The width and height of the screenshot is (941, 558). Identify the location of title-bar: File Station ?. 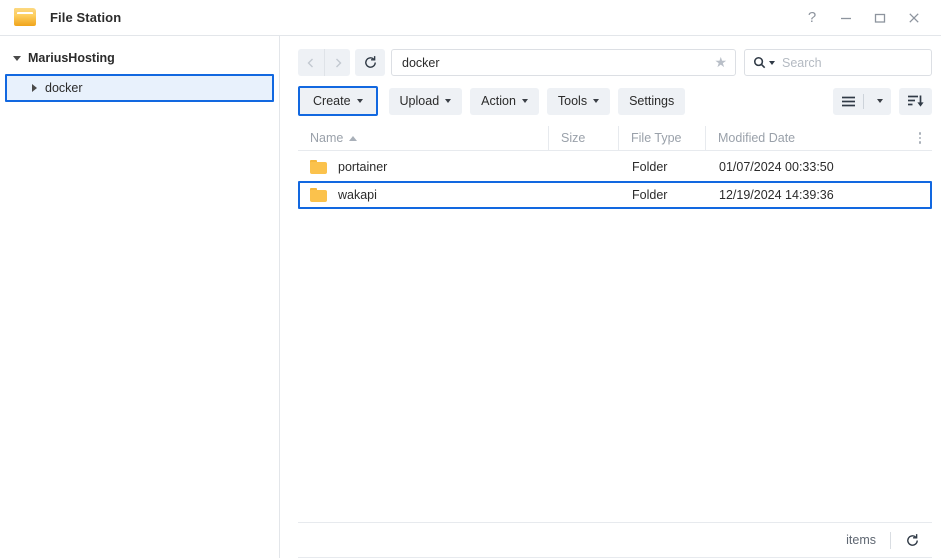
(470, 18).